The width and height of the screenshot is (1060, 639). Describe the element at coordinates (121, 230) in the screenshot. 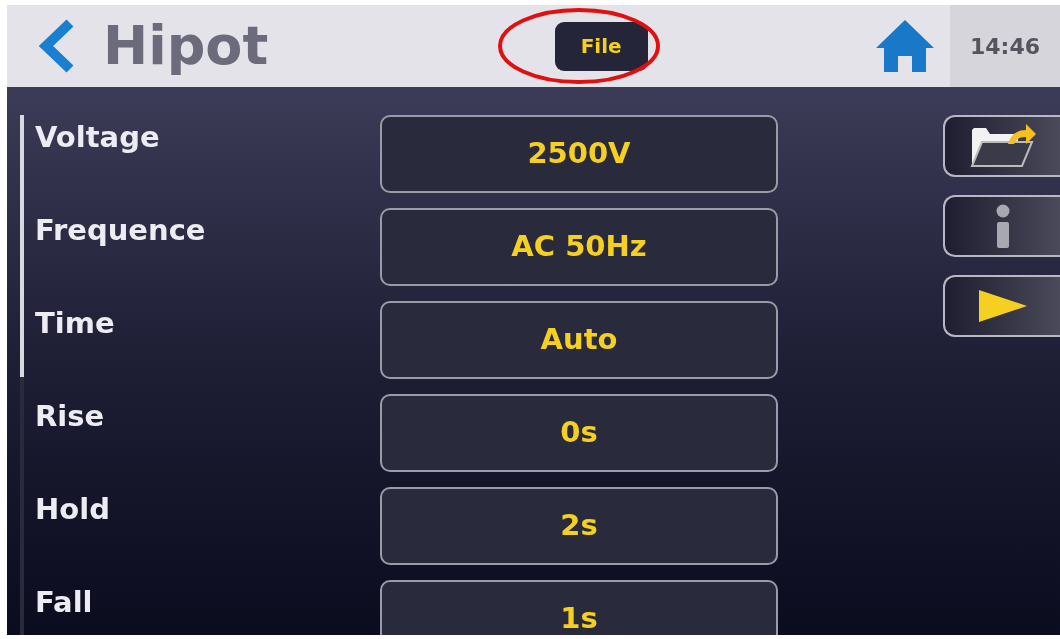

I see `parameter-label: Frequence` at that location.